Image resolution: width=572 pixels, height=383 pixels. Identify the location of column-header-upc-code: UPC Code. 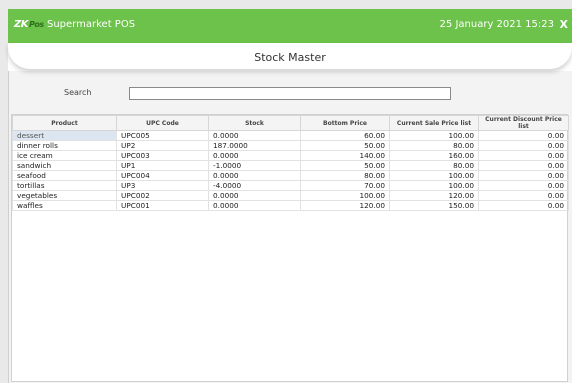
(162, 123).